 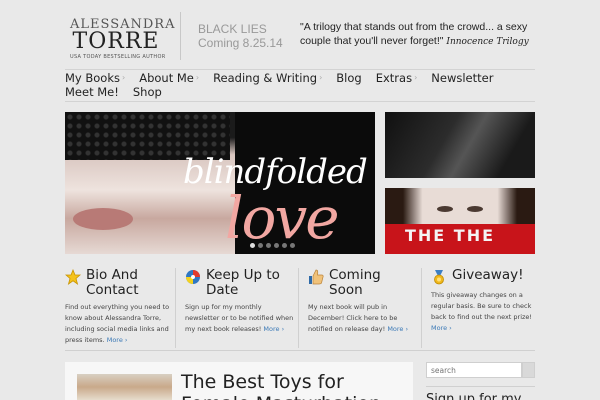 What do you see at coordinates (92, 78) in the screenshot?
I see `nav-item-label: My Books` at bounding box center [92, 78].